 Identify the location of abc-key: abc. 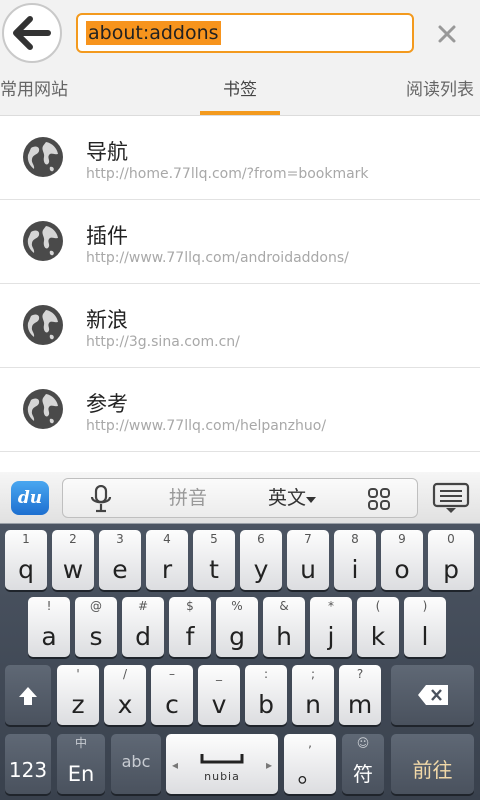
(136, 764).